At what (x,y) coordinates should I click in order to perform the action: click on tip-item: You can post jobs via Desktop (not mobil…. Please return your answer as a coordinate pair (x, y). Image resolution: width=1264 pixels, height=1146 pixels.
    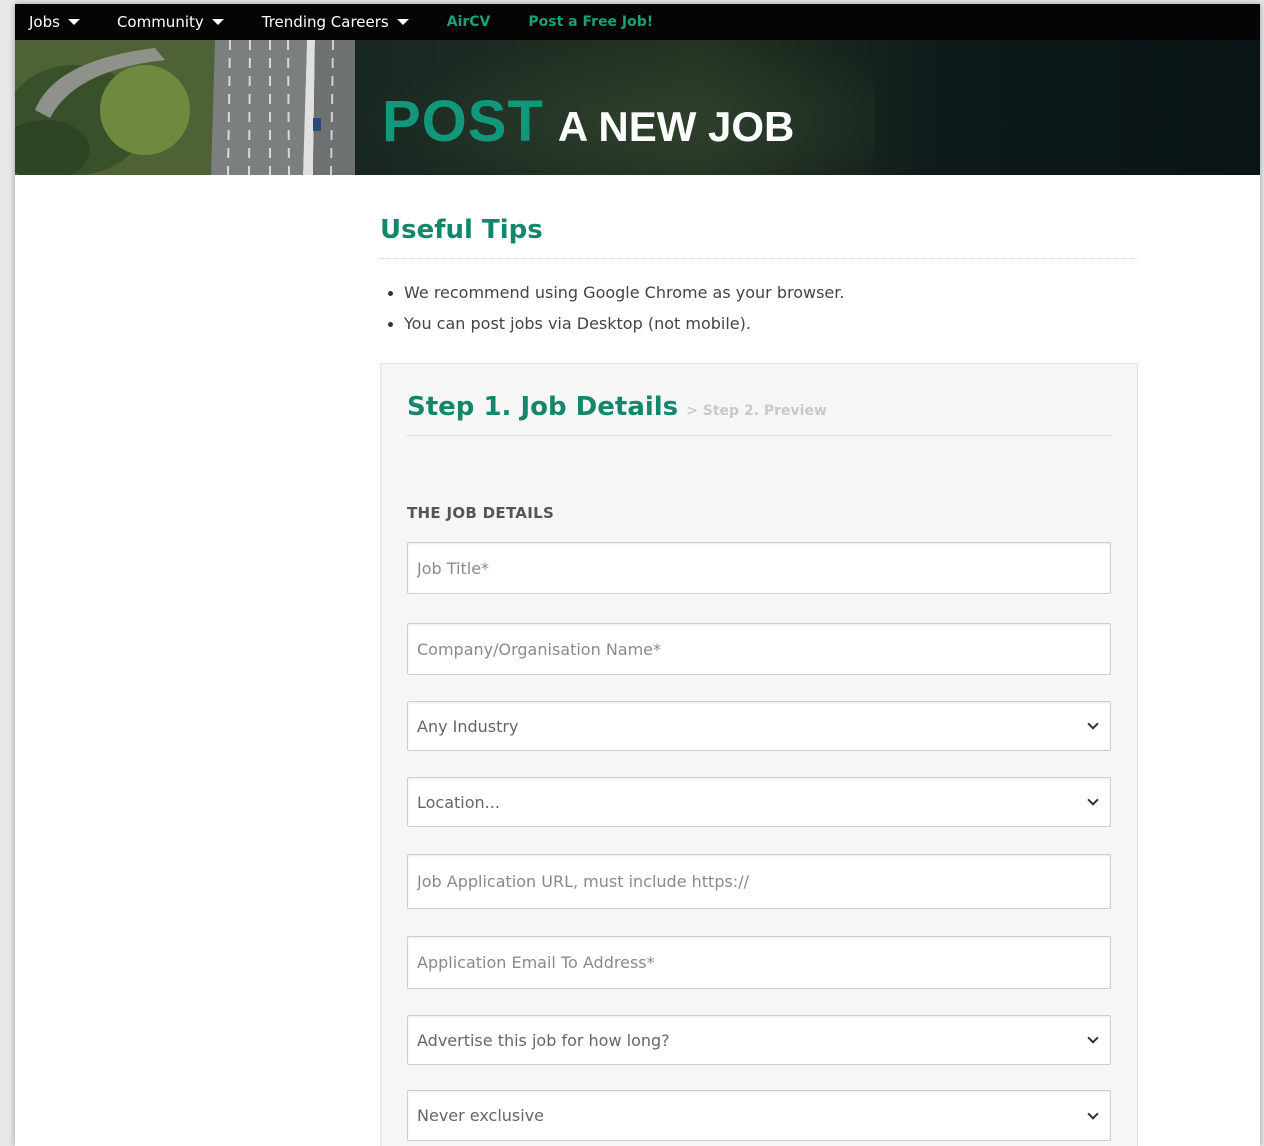
    Looking at the image, I should click on (759, 329).